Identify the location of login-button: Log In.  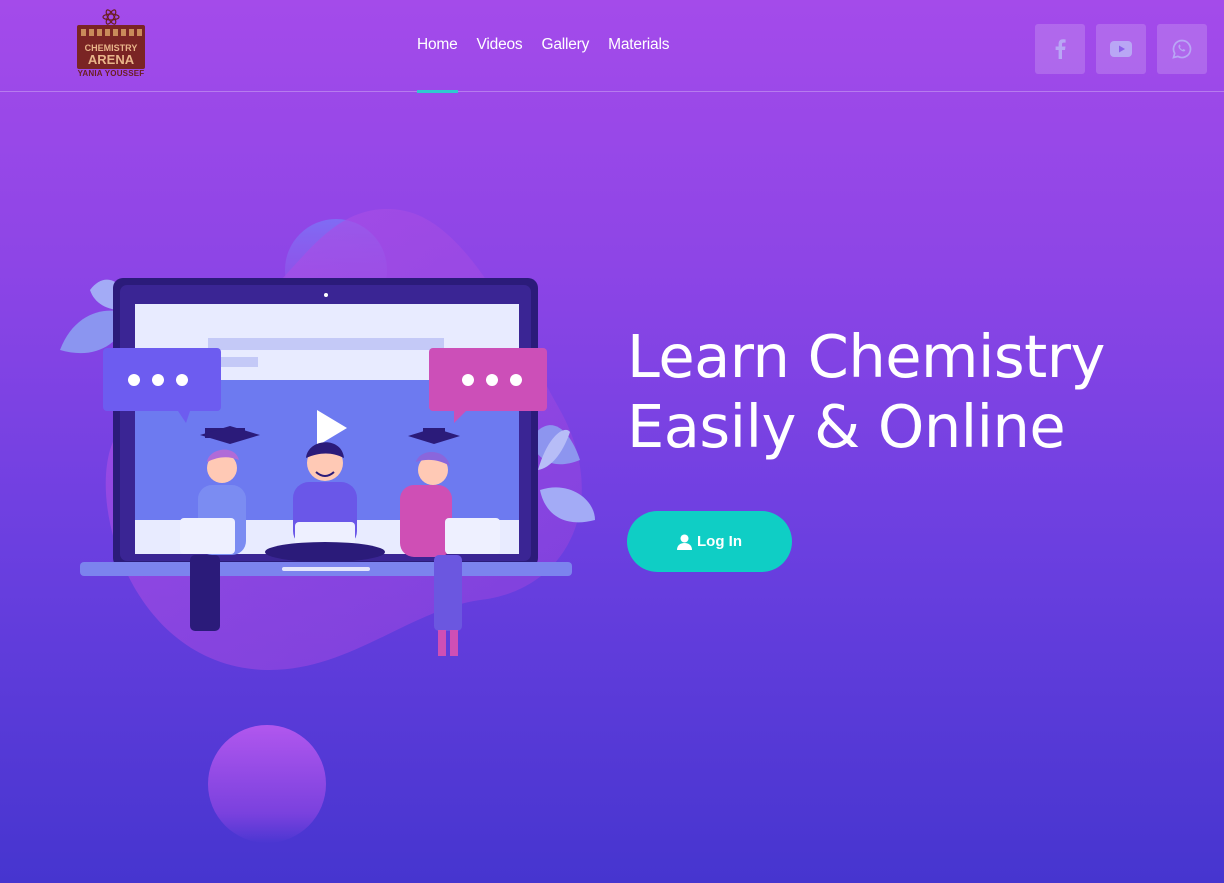
(709, 541).